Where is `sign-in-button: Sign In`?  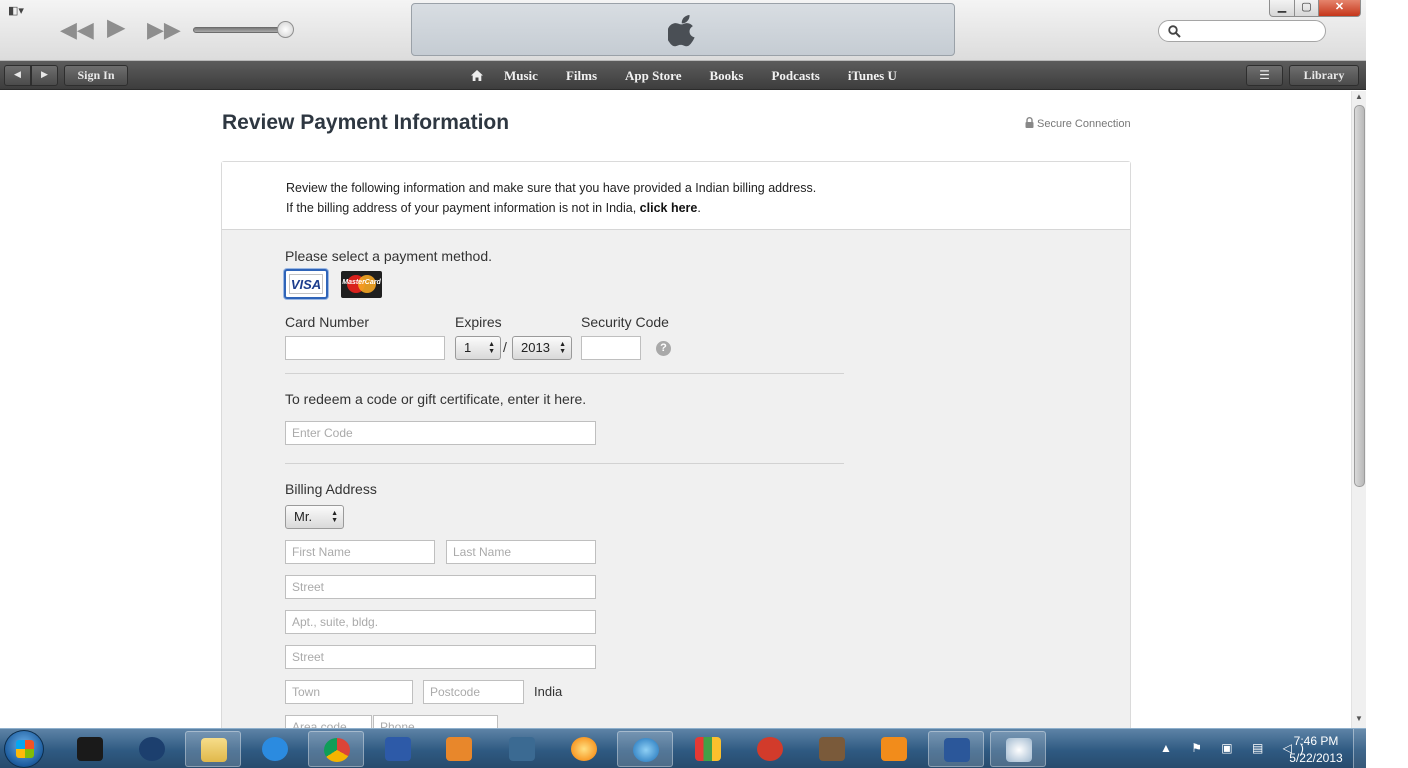 sign-in-button: Sign In is located at coordinates (96, 75).